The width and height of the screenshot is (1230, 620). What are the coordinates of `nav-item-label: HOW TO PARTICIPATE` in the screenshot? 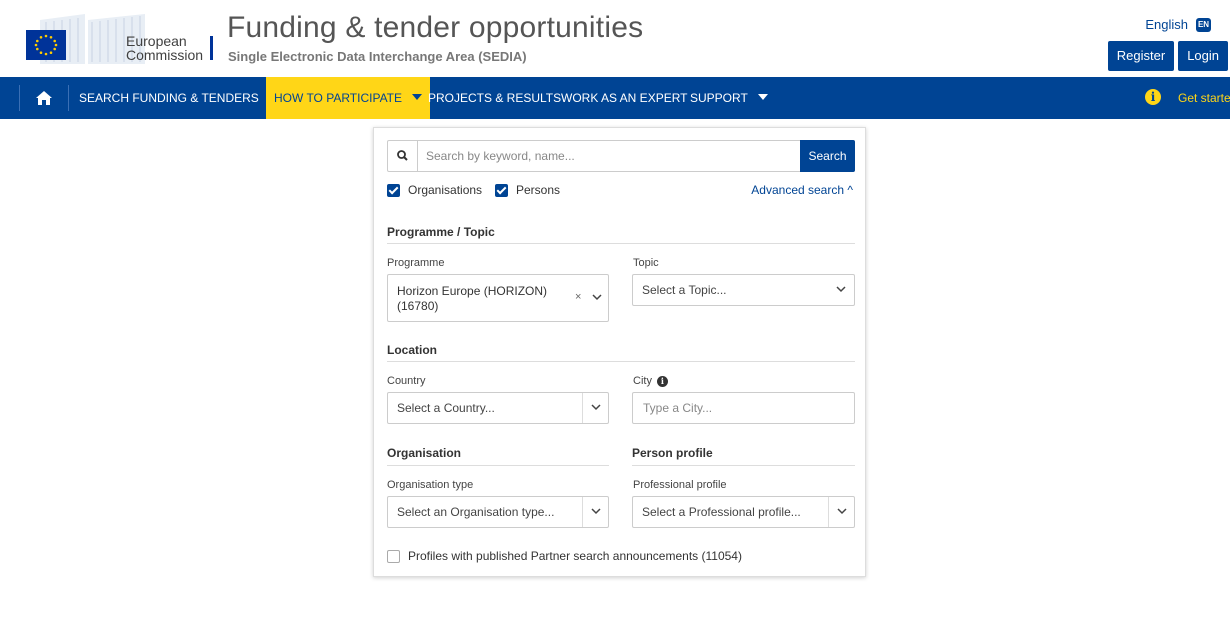 It's located at (338, 98).